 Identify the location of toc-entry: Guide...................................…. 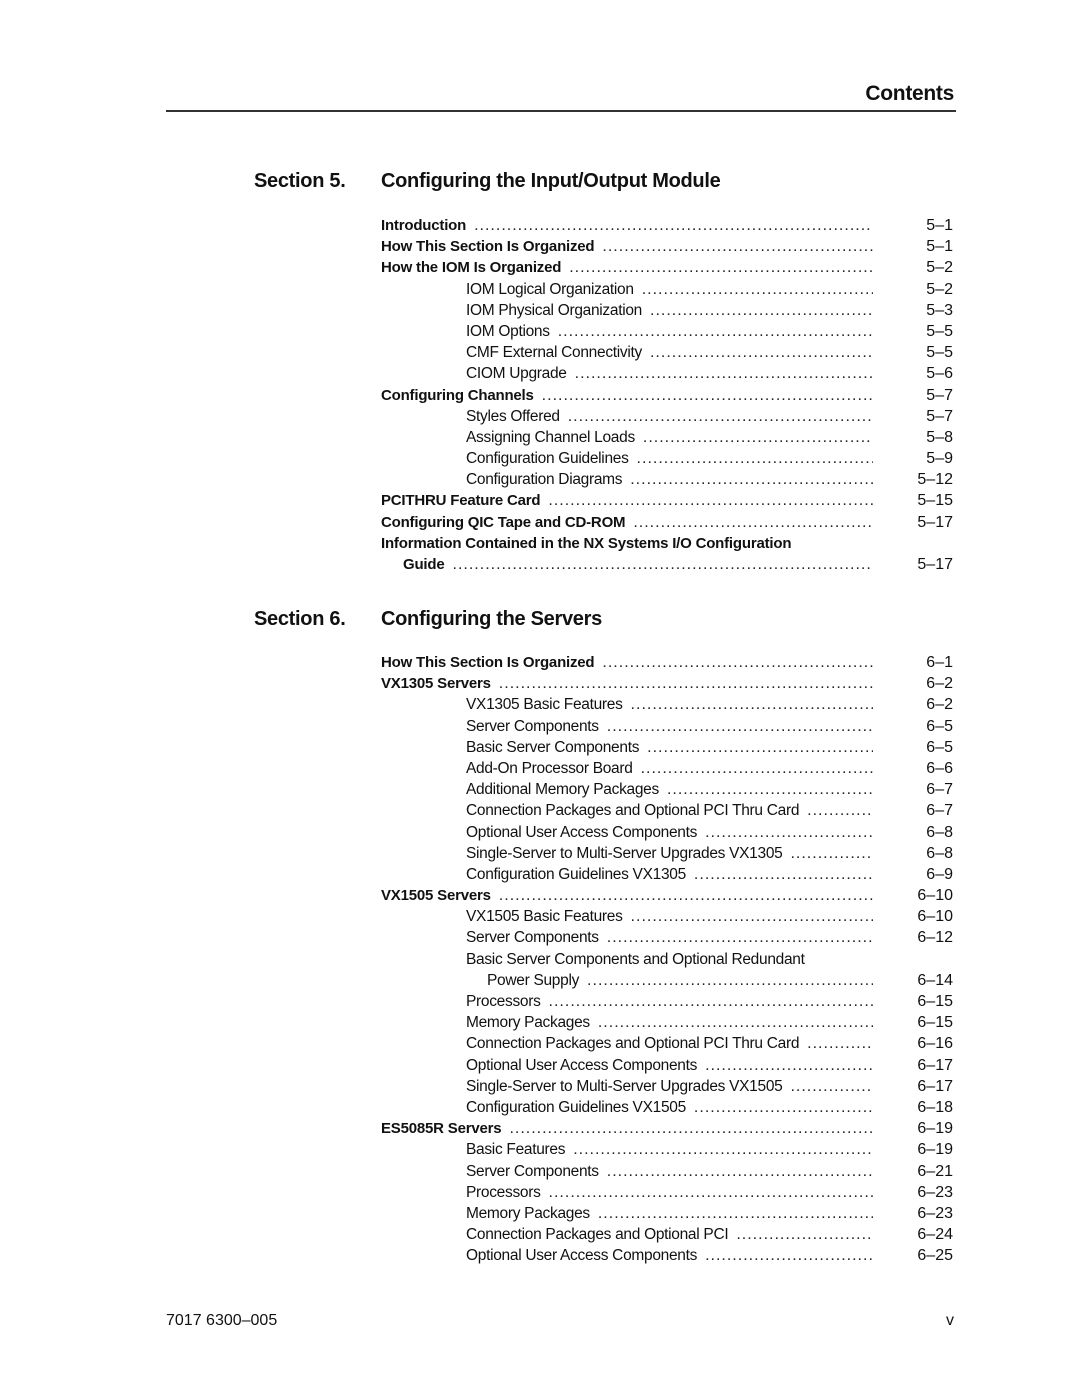
(667, 565).